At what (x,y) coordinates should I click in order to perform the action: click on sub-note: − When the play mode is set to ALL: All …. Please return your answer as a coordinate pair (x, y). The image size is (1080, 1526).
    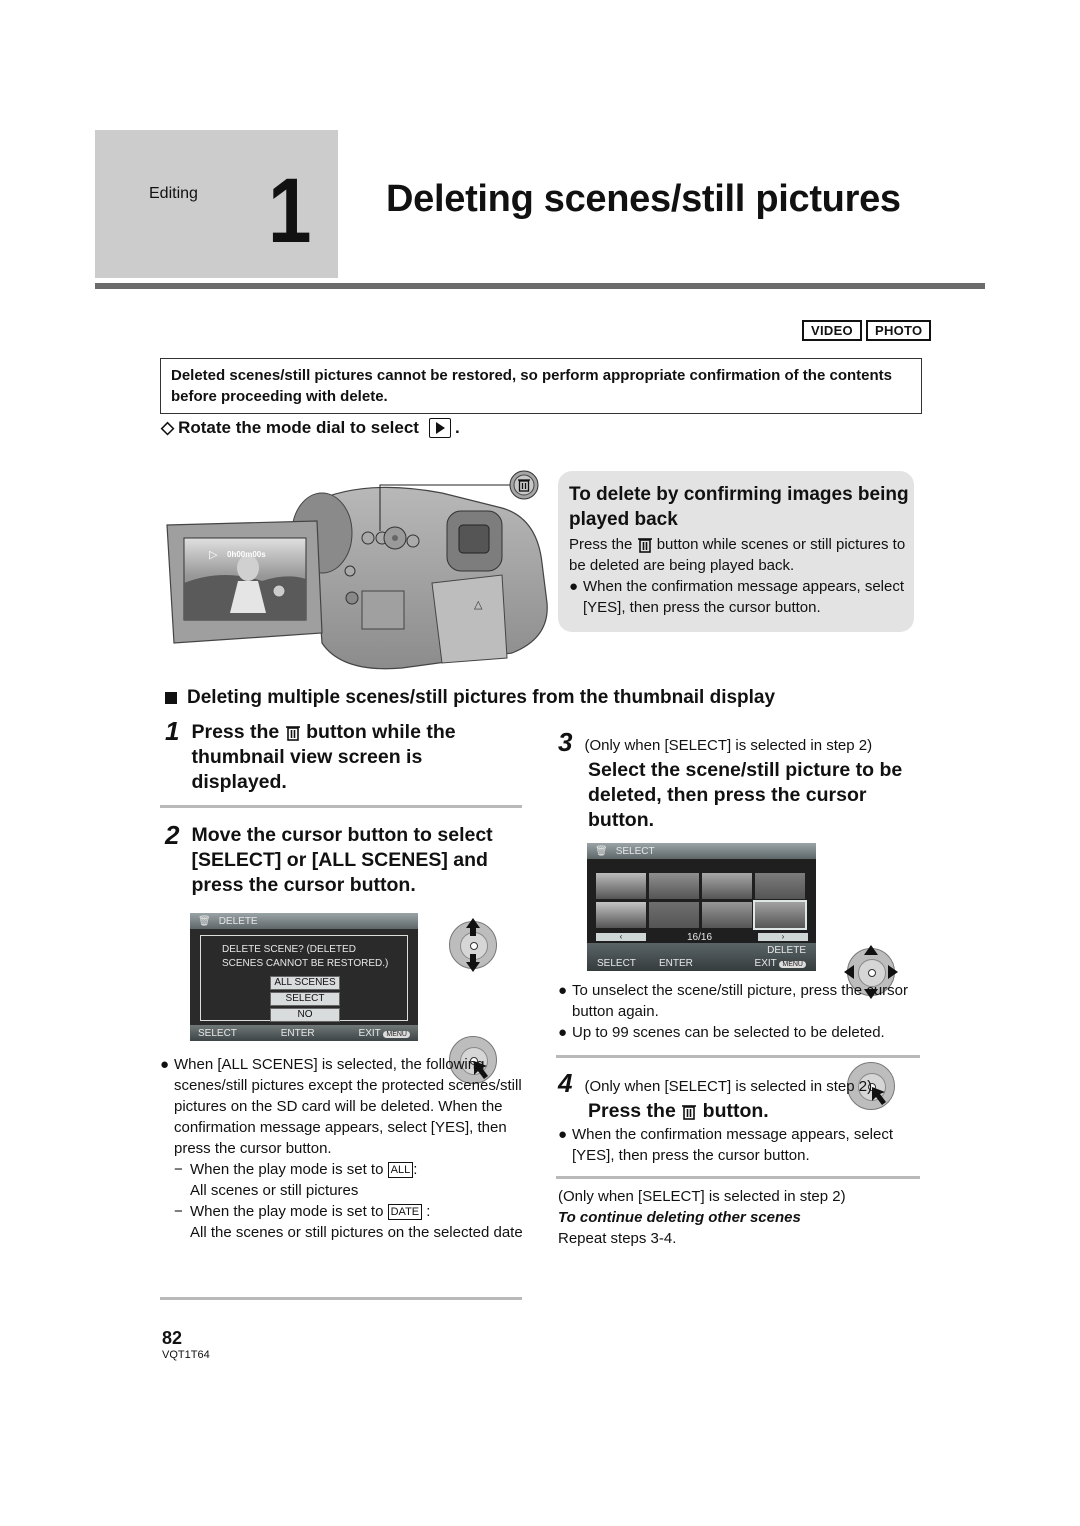
    Looking at the image, I should click on (296, 1180).